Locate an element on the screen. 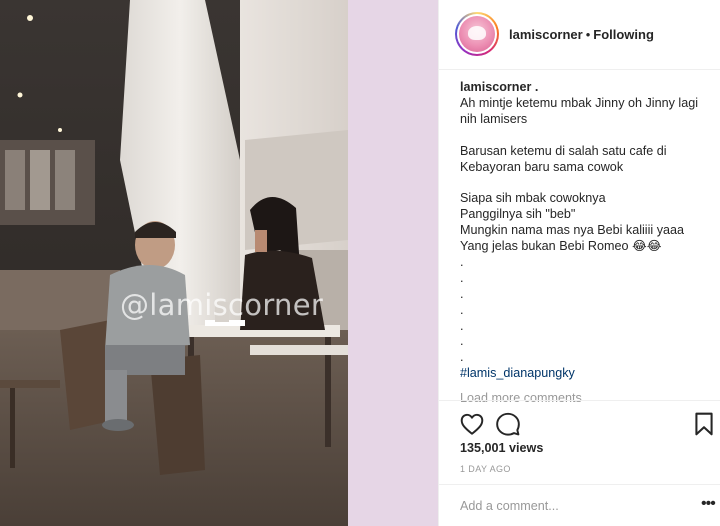 The image size is (720, 526). caption-username: lamiscorner . is located at coordinates (587, 88).